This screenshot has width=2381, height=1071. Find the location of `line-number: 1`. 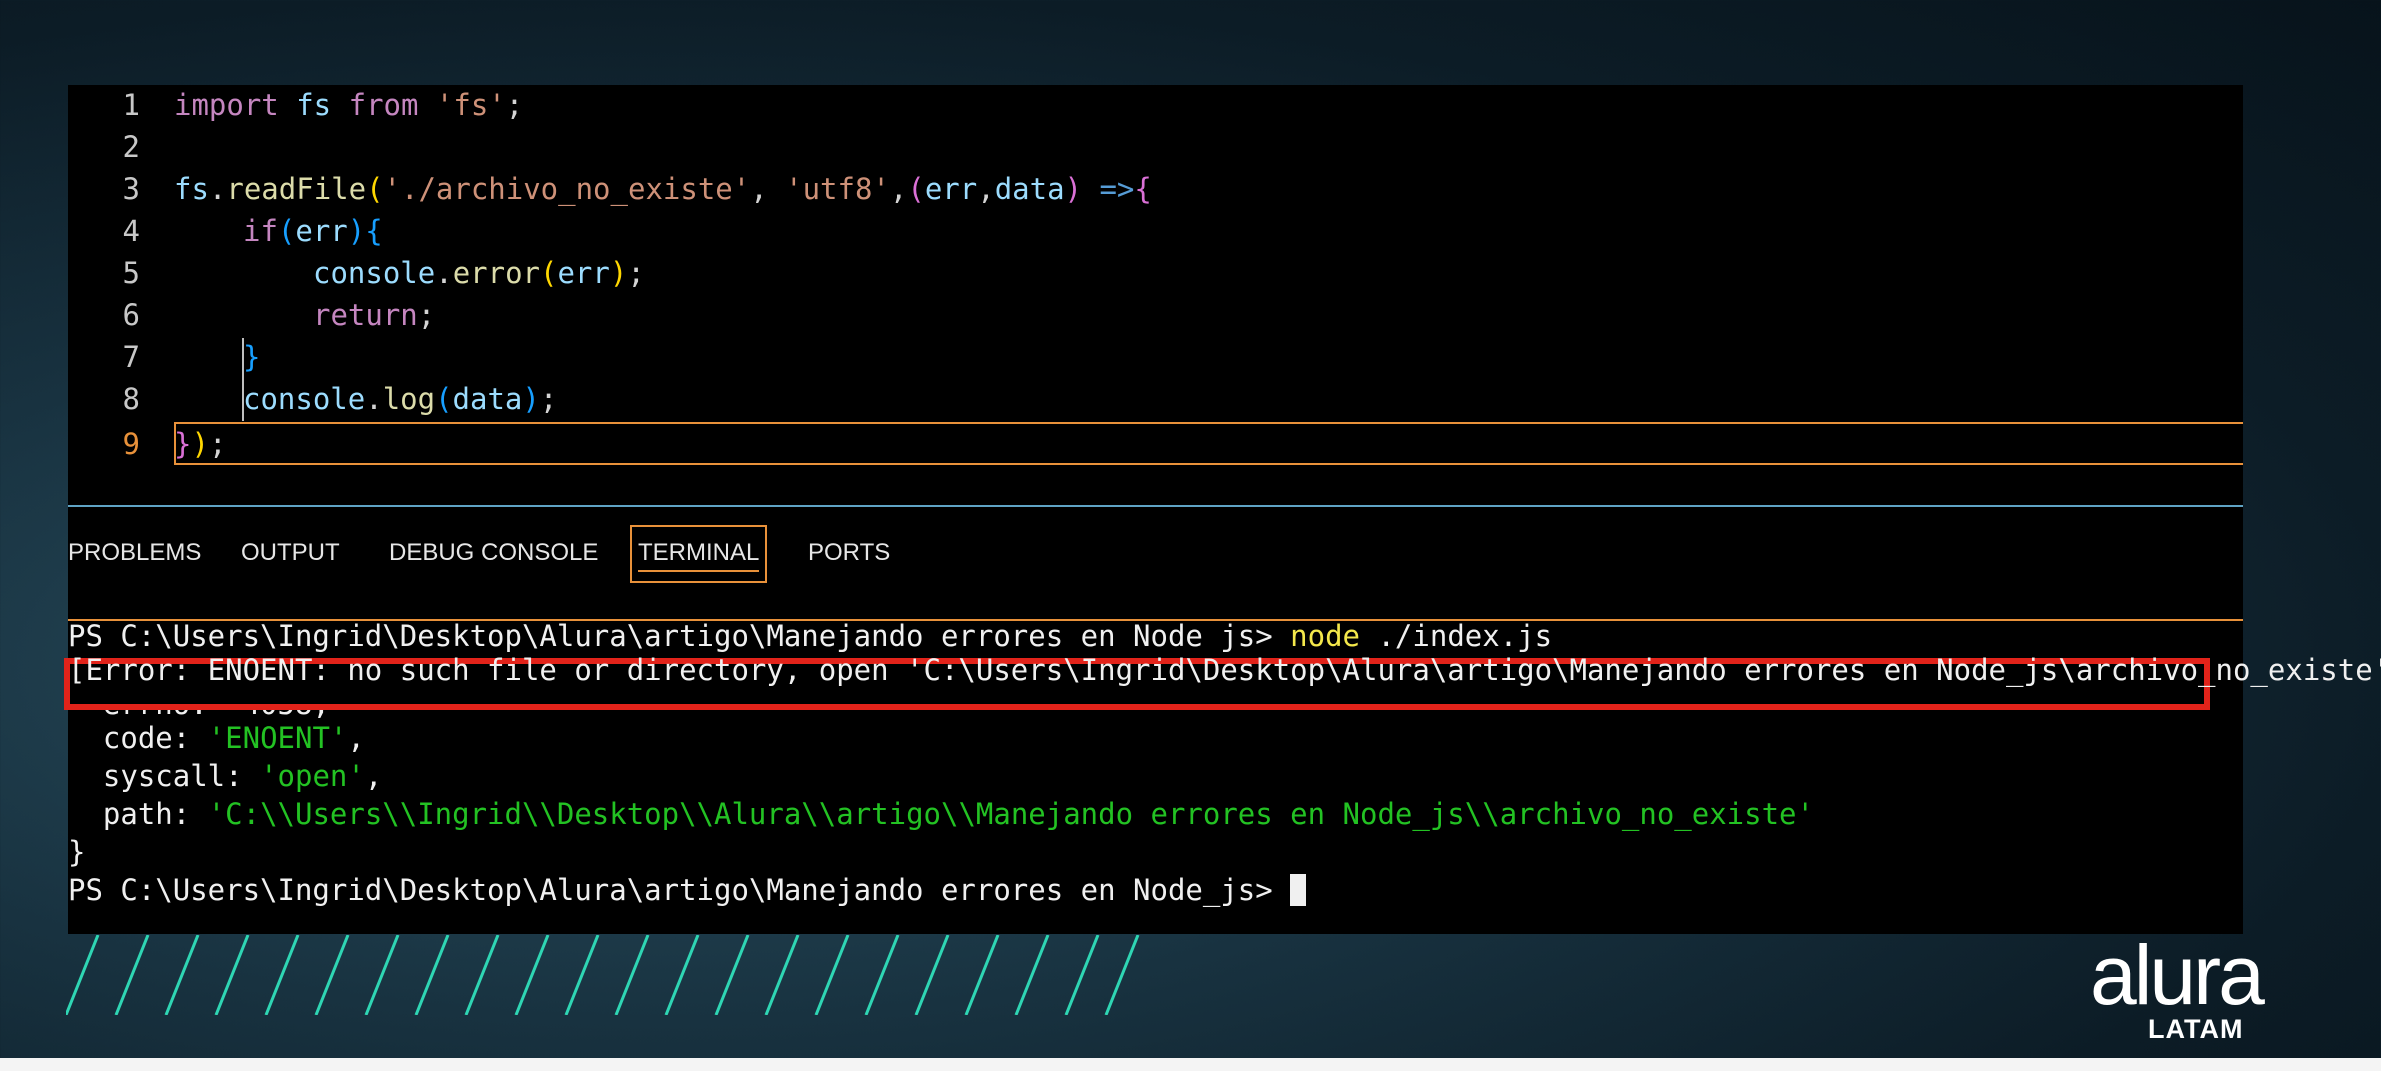

line-number: 1 is located at coordinates (131, 105).